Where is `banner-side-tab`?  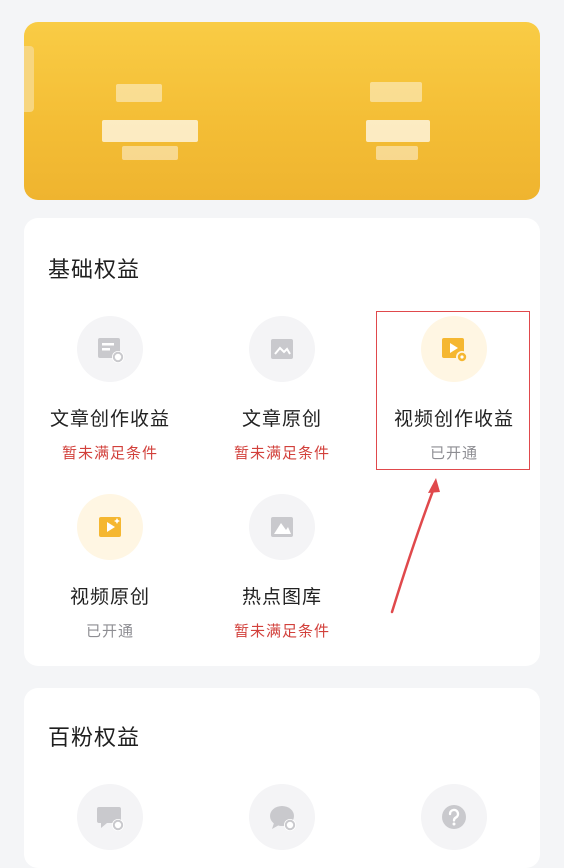 banner-side-tab is located at coordinates (29, 79).